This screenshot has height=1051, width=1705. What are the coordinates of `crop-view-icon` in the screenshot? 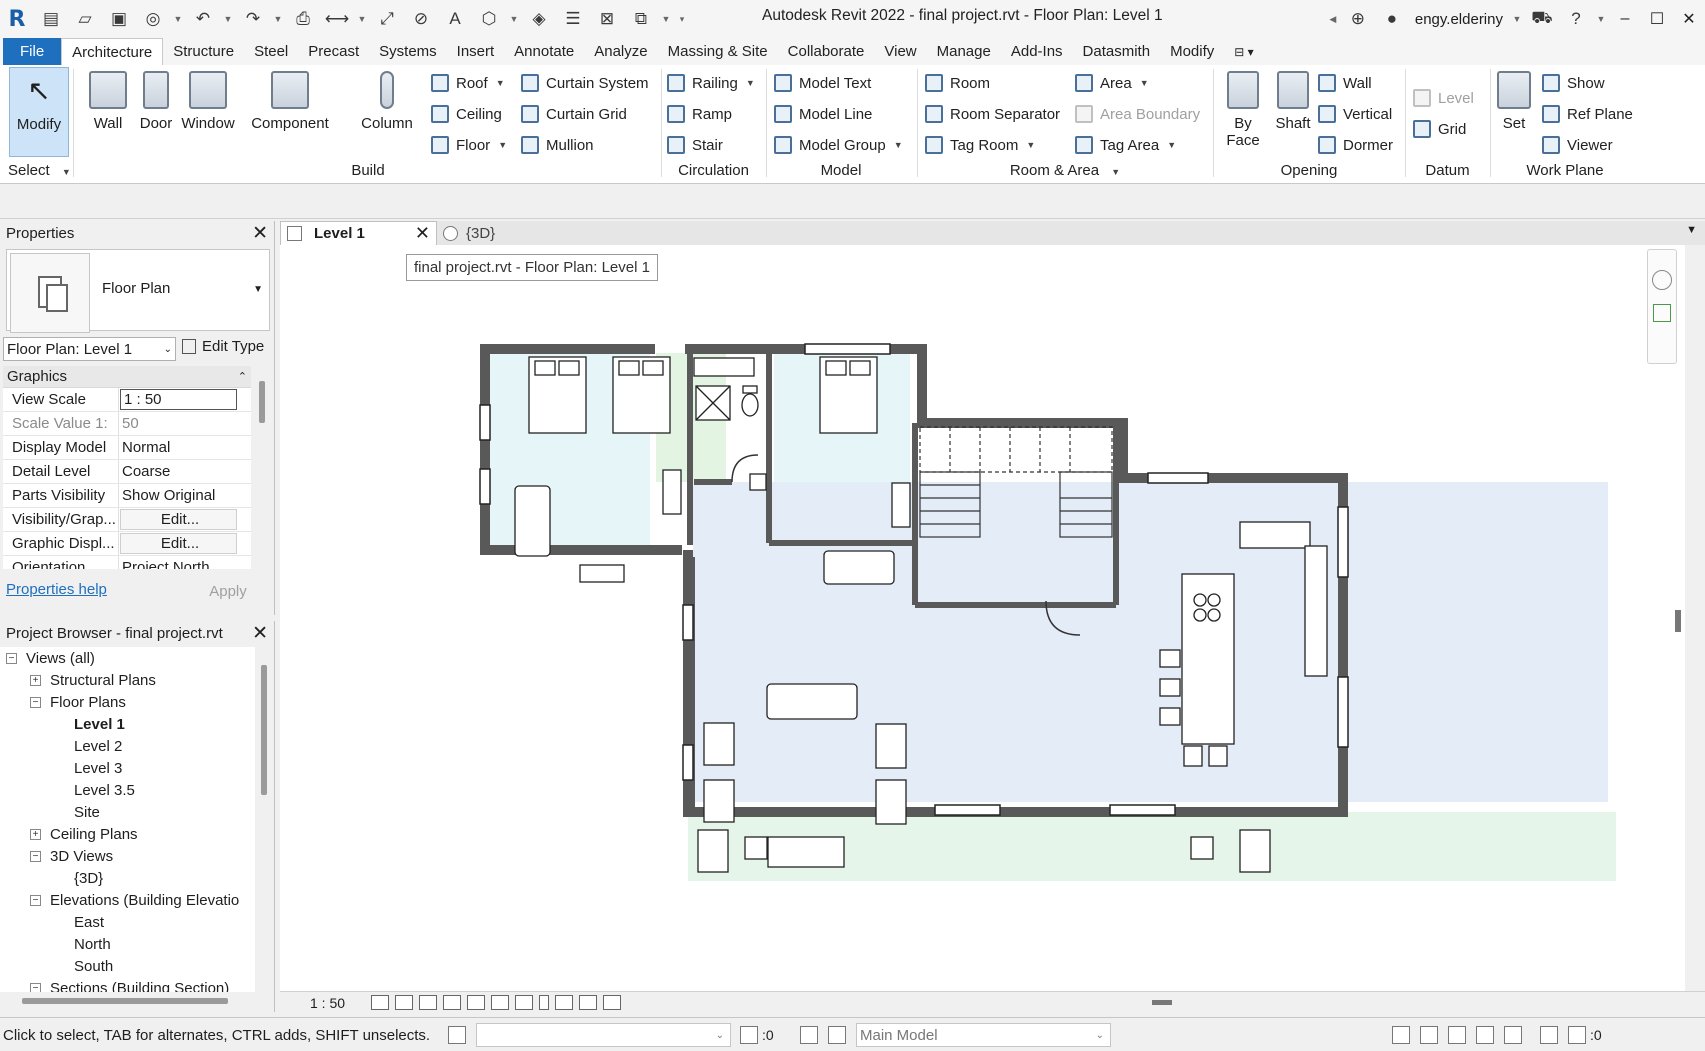 It's located at (476, 1002).